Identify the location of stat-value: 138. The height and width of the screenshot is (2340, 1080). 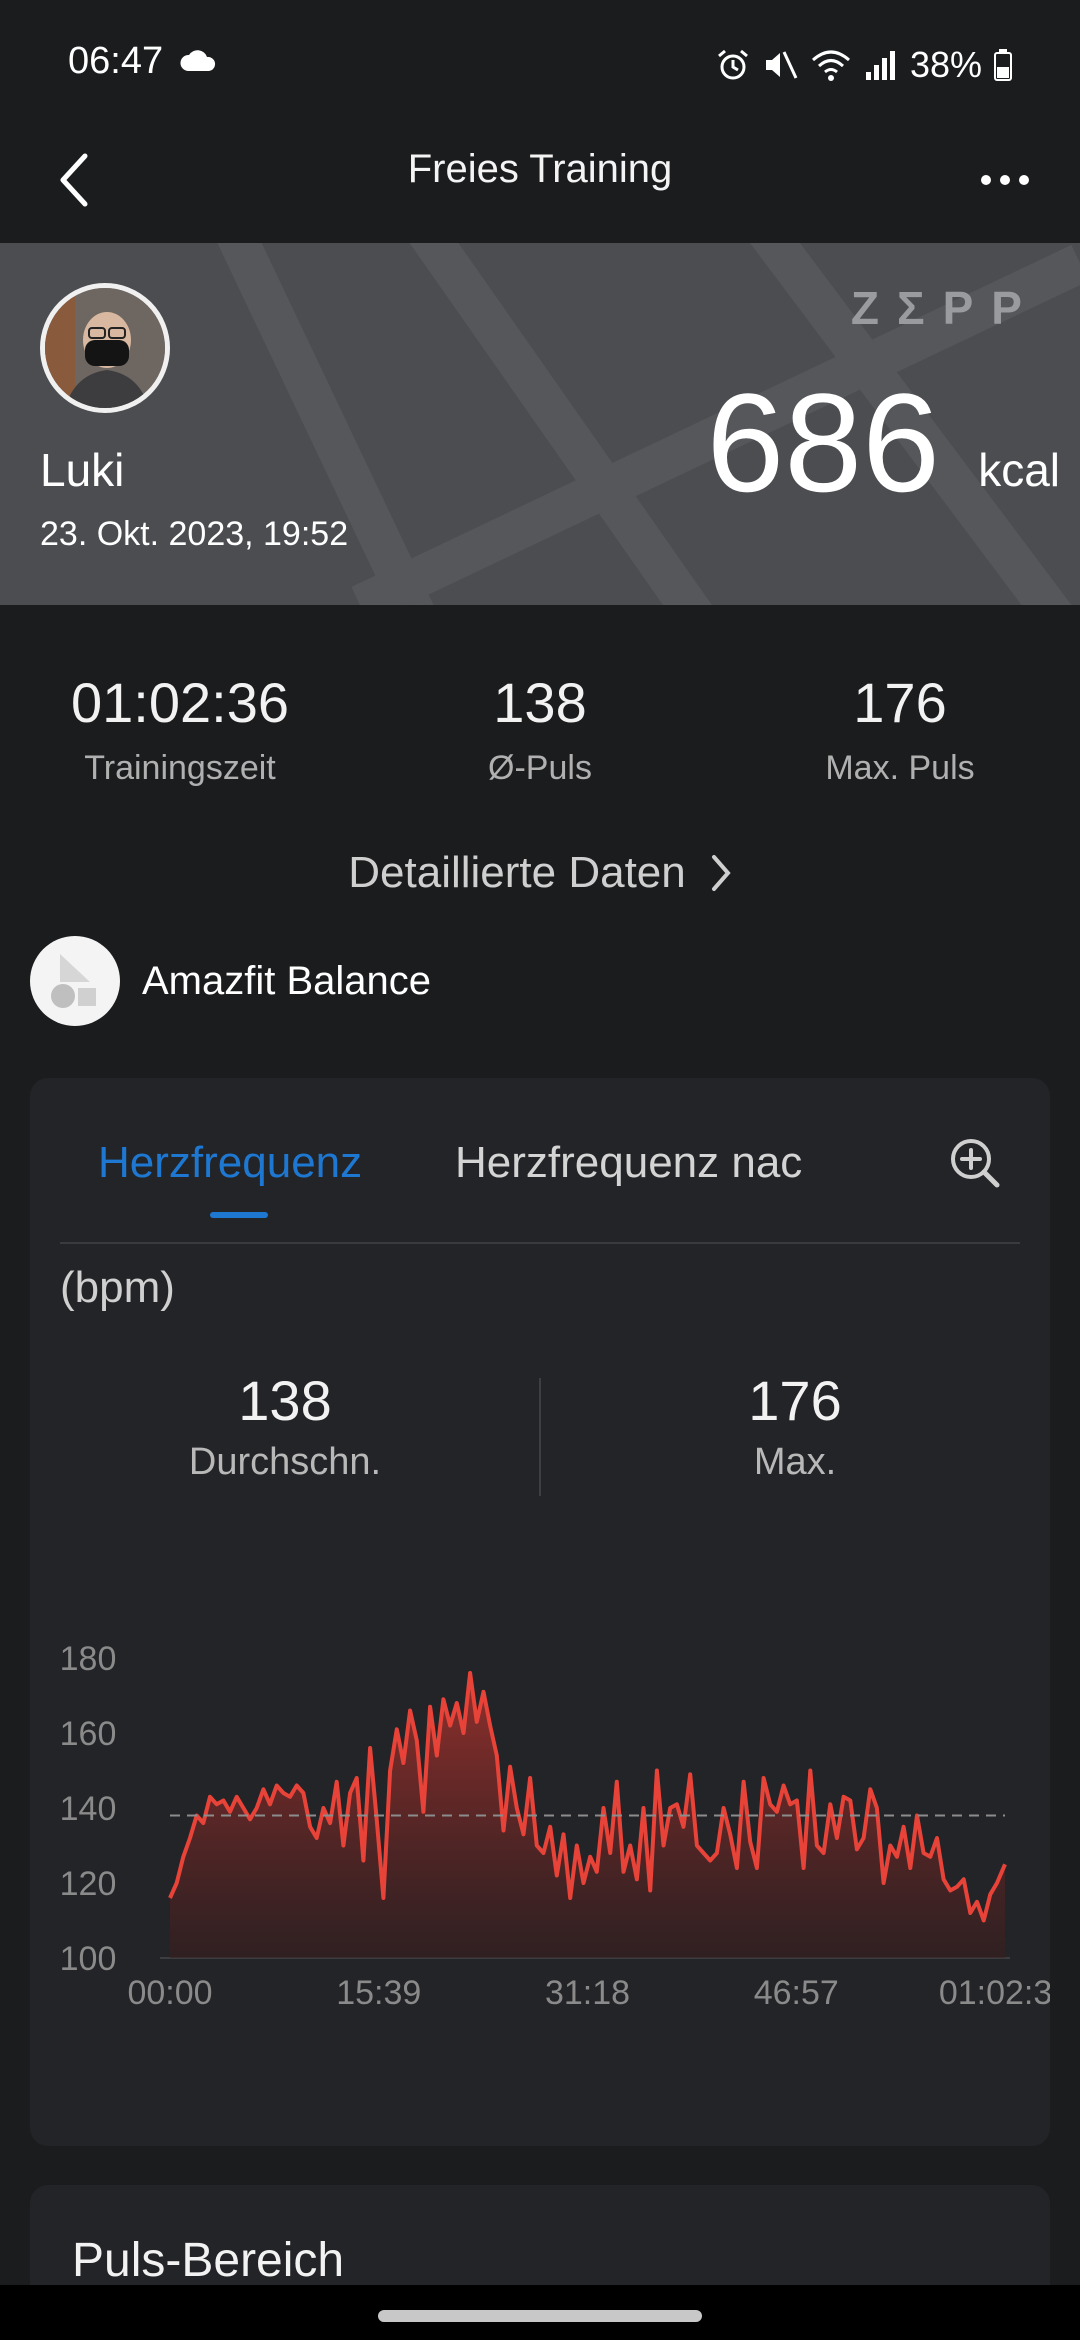
(540, 702).